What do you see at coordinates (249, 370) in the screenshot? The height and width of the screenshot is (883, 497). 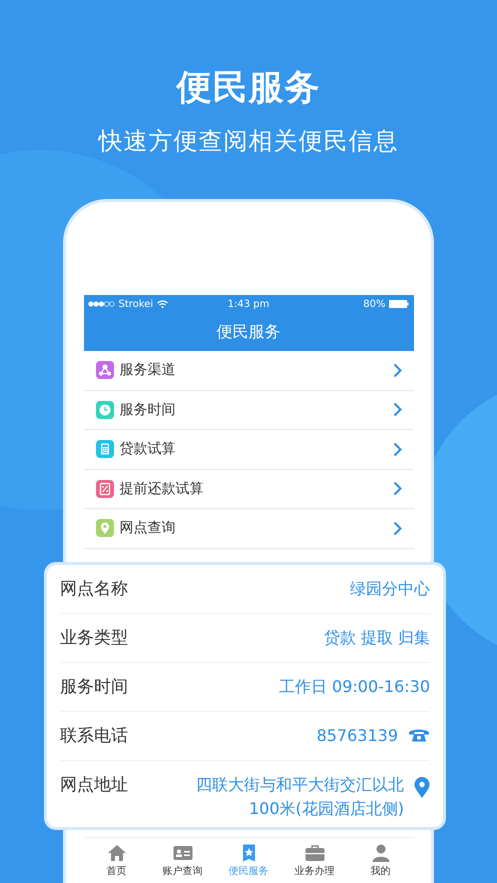 I see `menu-item: 服务渠道` at bounding box center [249, 370].